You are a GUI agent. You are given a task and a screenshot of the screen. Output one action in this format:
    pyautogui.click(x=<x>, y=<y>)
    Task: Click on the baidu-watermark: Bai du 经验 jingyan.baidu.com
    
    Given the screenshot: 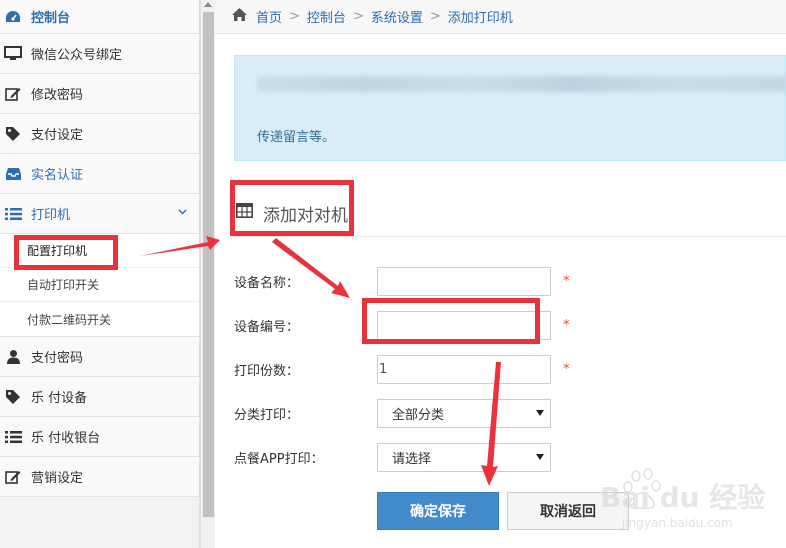 What is the action you would take?
    pyautogui.click(x=690, y=502)
    